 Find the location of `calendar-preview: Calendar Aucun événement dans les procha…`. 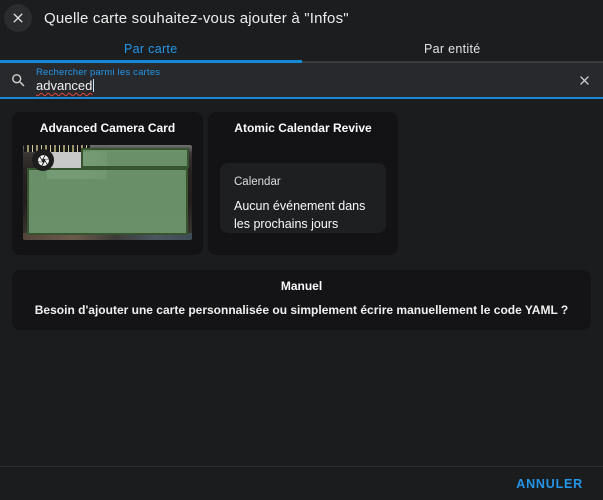

calendar-preview: Calendar Aucun événement dans les procha… is located at coordinates (303, 198).